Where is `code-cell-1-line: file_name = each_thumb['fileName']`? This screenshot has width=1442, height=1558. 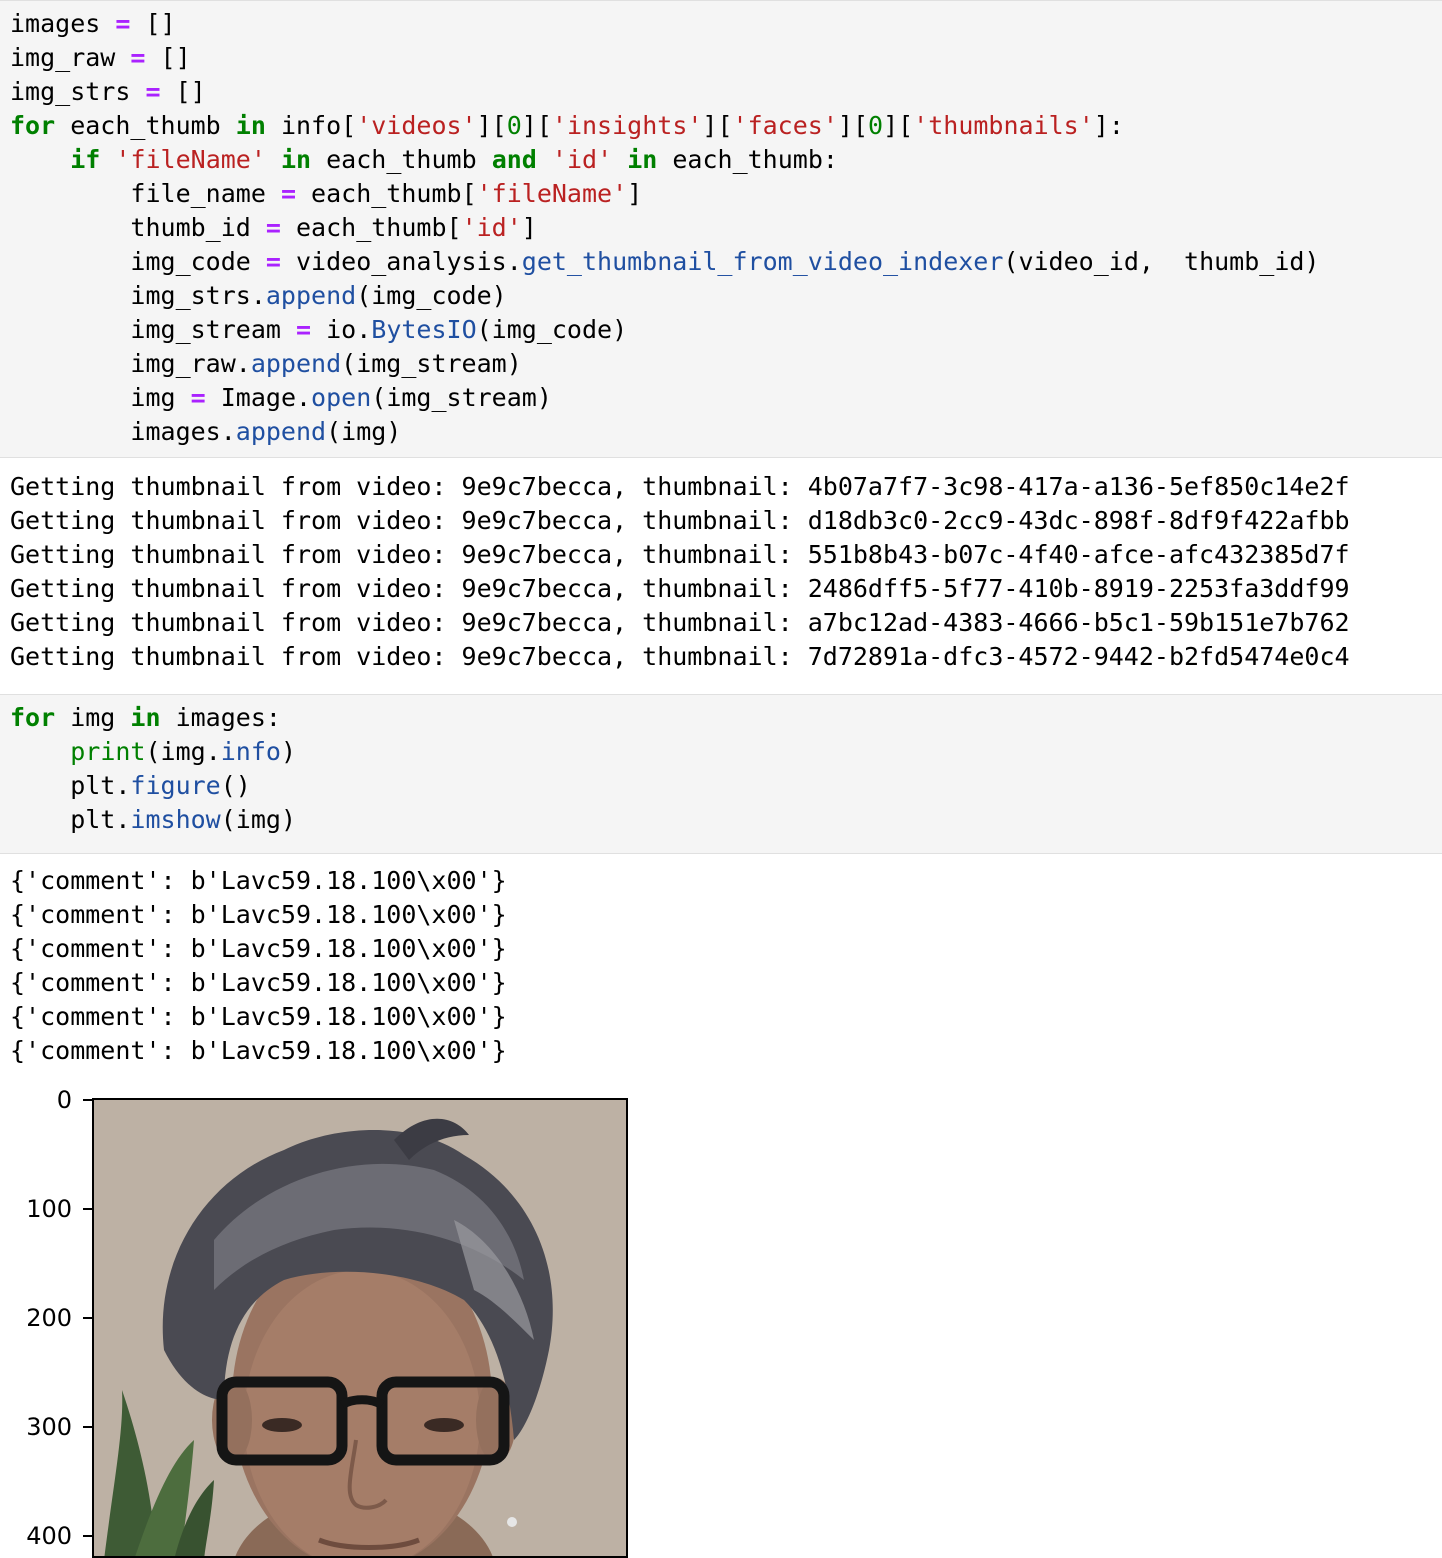
code-cell-1-line: file_name = each_thumb['fileName'] is located at coordinates (326, 194).